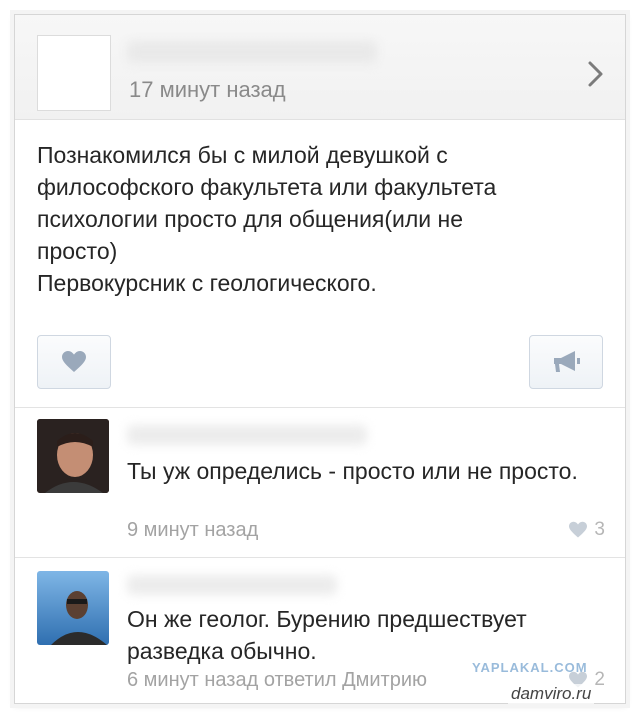  Describe the element at coordinates (596, 76) in the screenshot. I see `chevron-right-icon` at that location.